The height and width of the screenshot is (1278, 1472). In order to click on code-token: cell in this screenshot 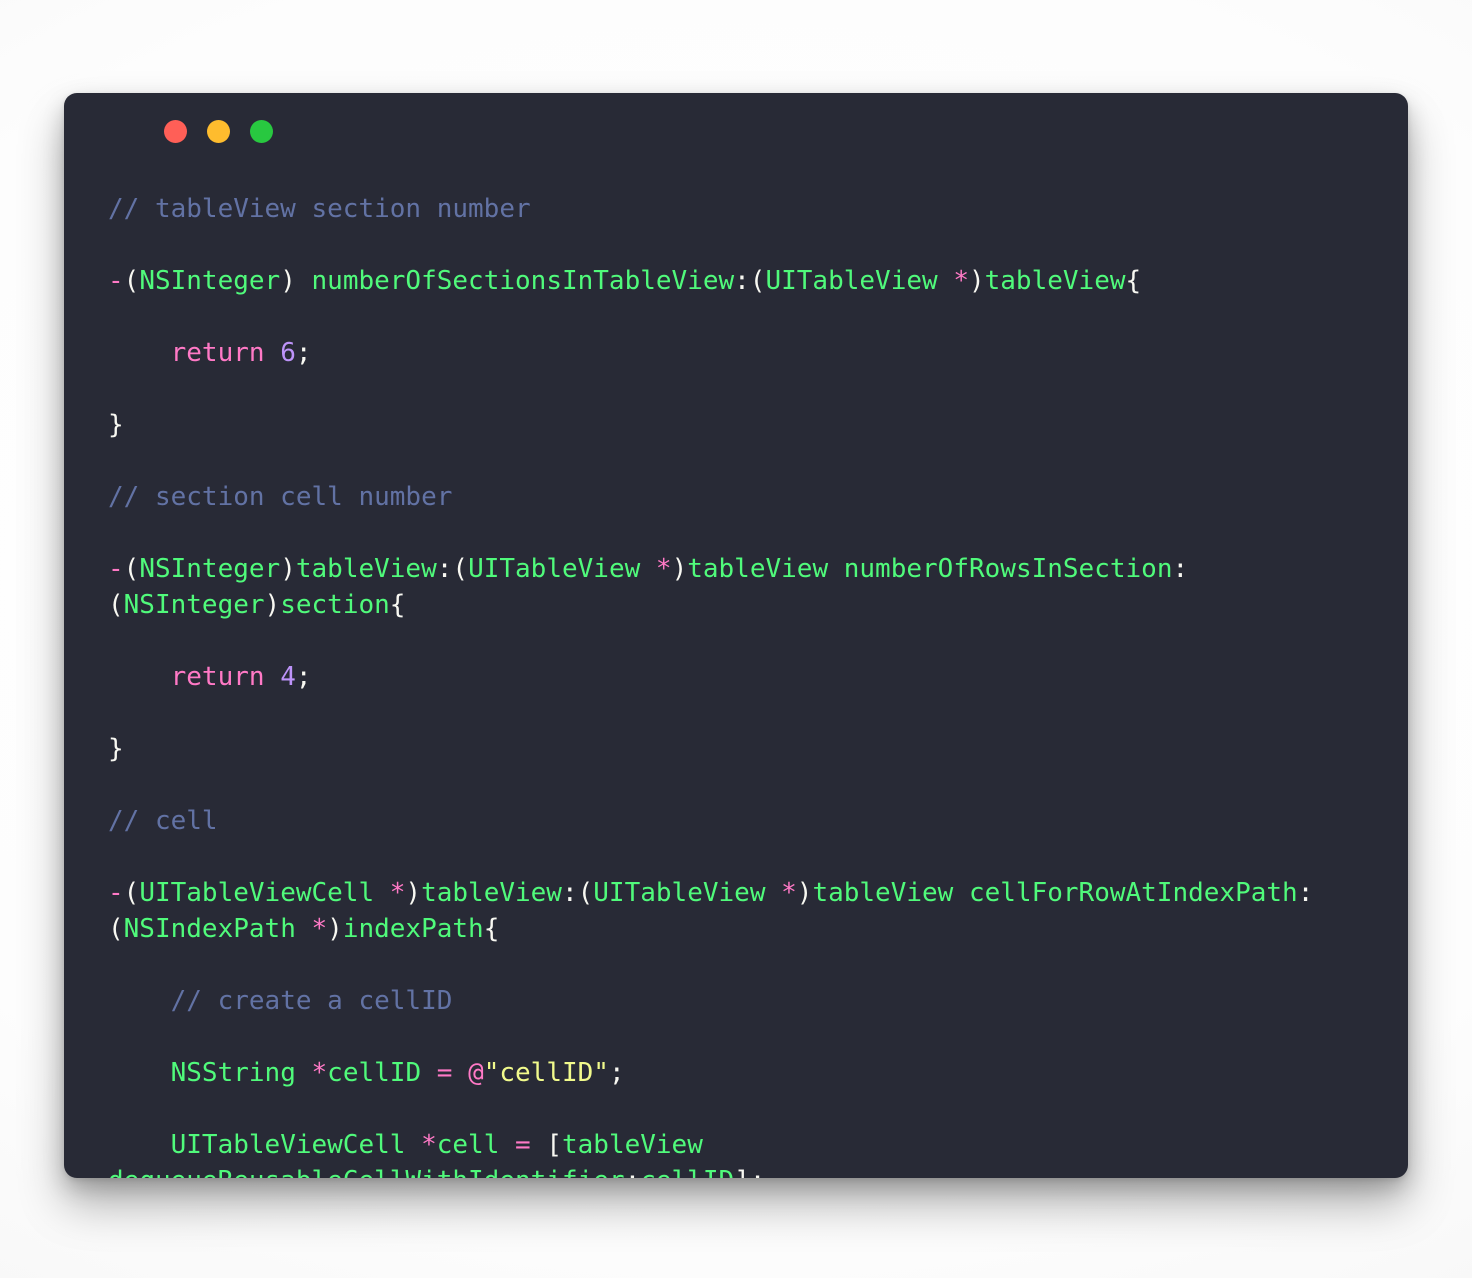, I will do `click(476, 1145)`.